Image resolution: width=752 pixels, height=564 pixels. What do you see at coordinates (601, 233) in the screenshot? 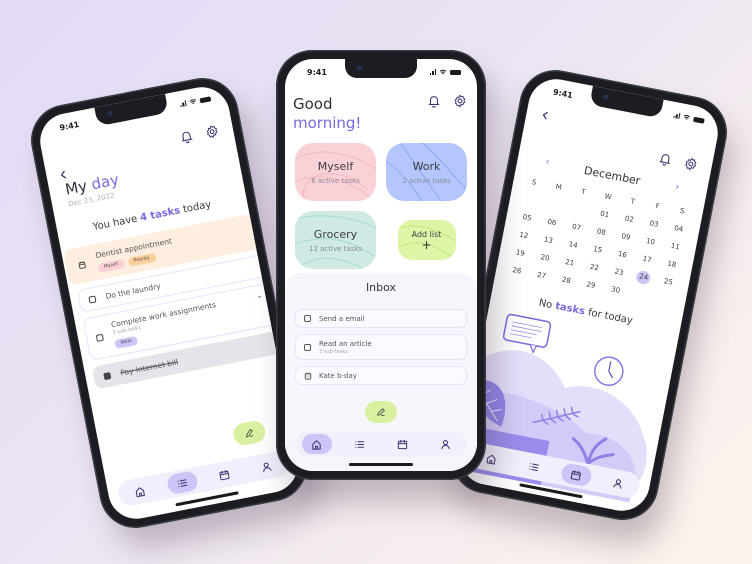
I see `calendar-day: 08` at bounding box center [601, 233].